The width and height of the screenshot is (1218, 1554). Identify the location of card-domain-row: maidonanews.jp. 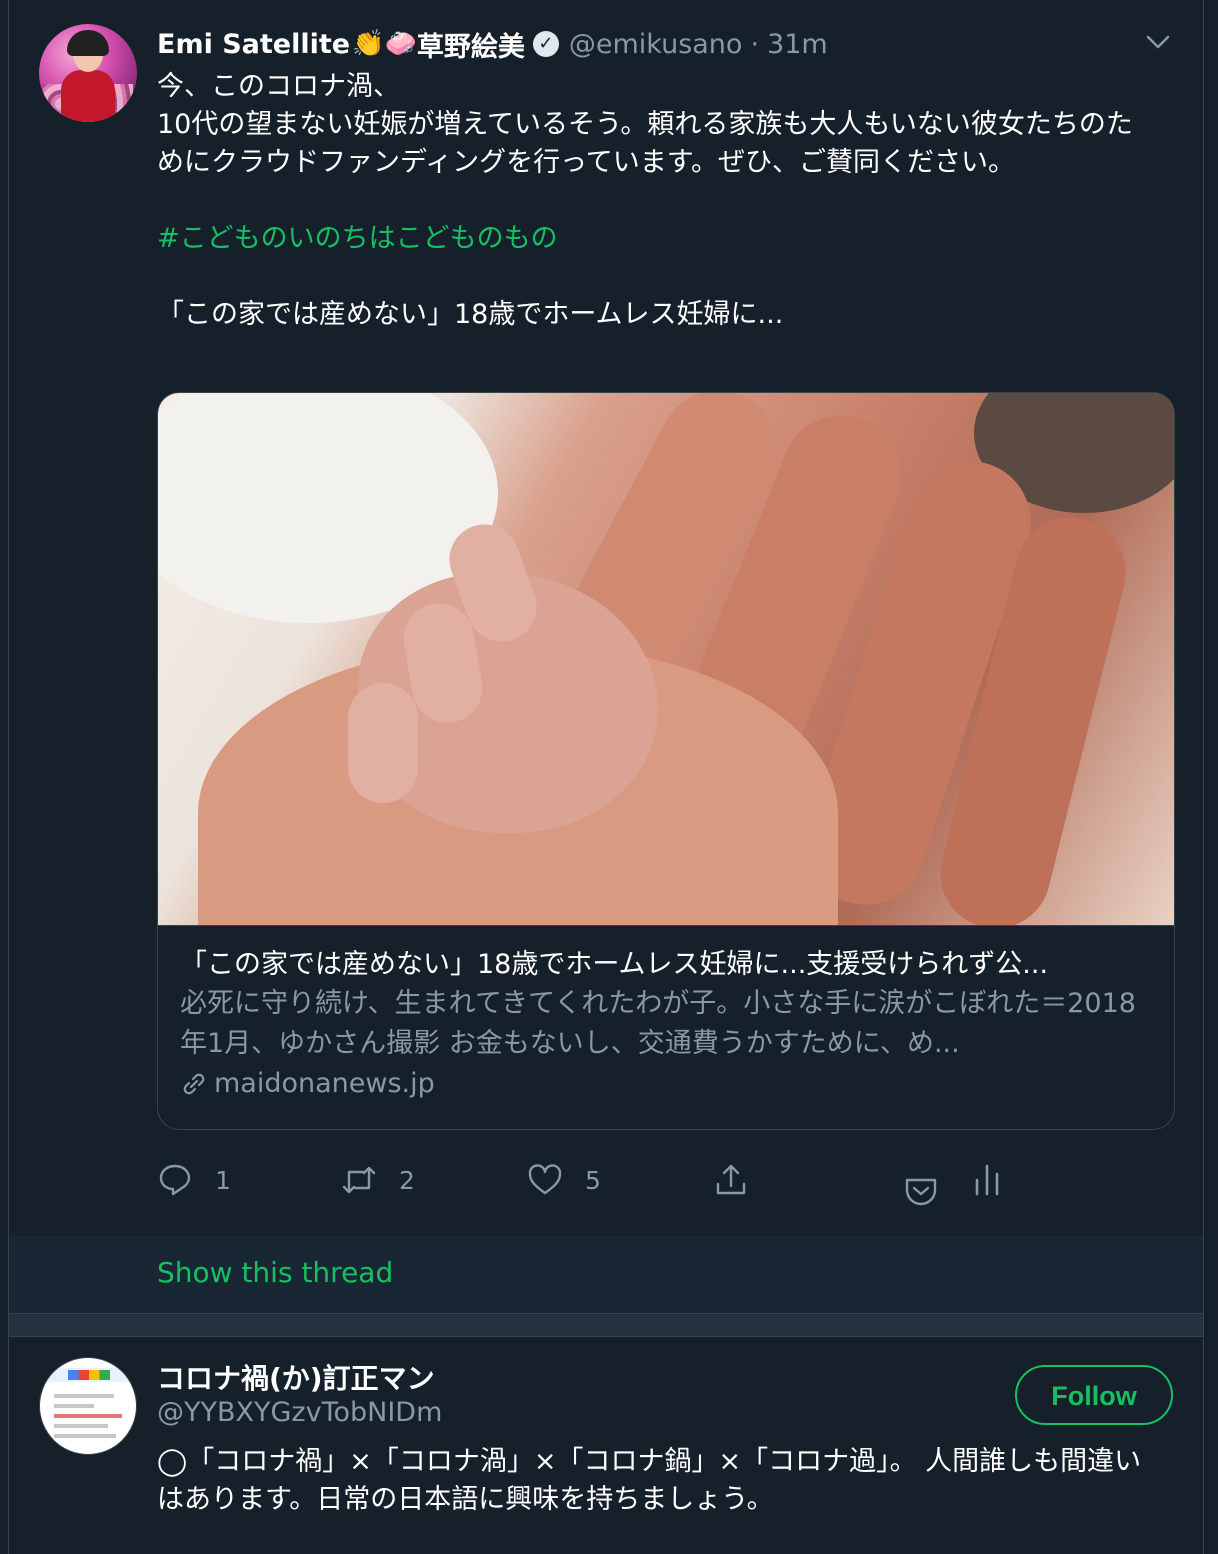
(666, 1084).